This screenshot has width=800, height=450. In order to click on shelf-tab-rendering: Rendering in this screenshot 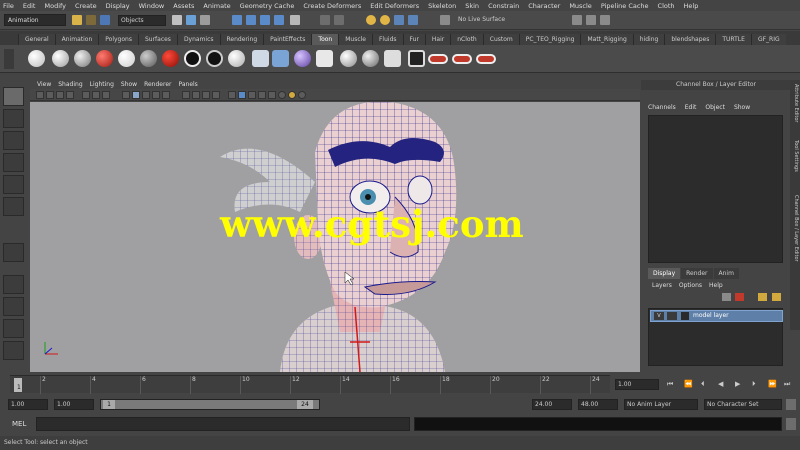, I will do `click(241, 39)`.